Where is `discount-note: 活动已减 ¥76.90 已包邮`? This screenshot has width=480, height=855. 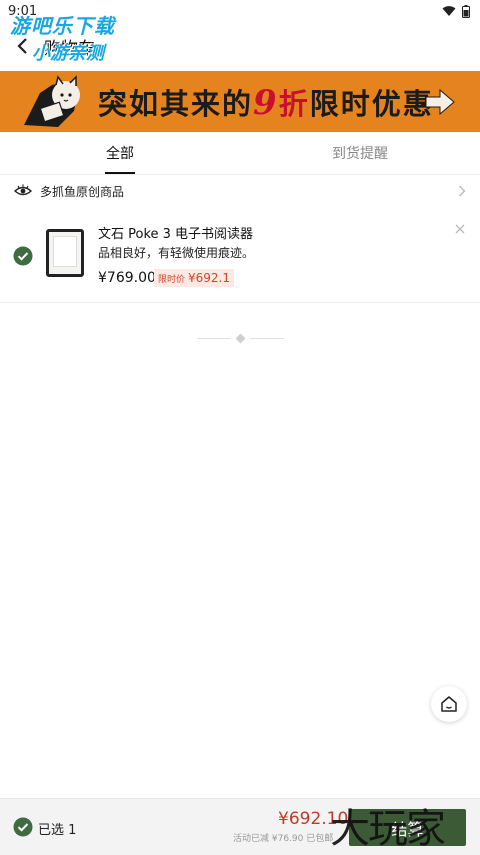
discount-note: 活动已减 ¥76.90 已包邮 is located at coordinates (283, 839).